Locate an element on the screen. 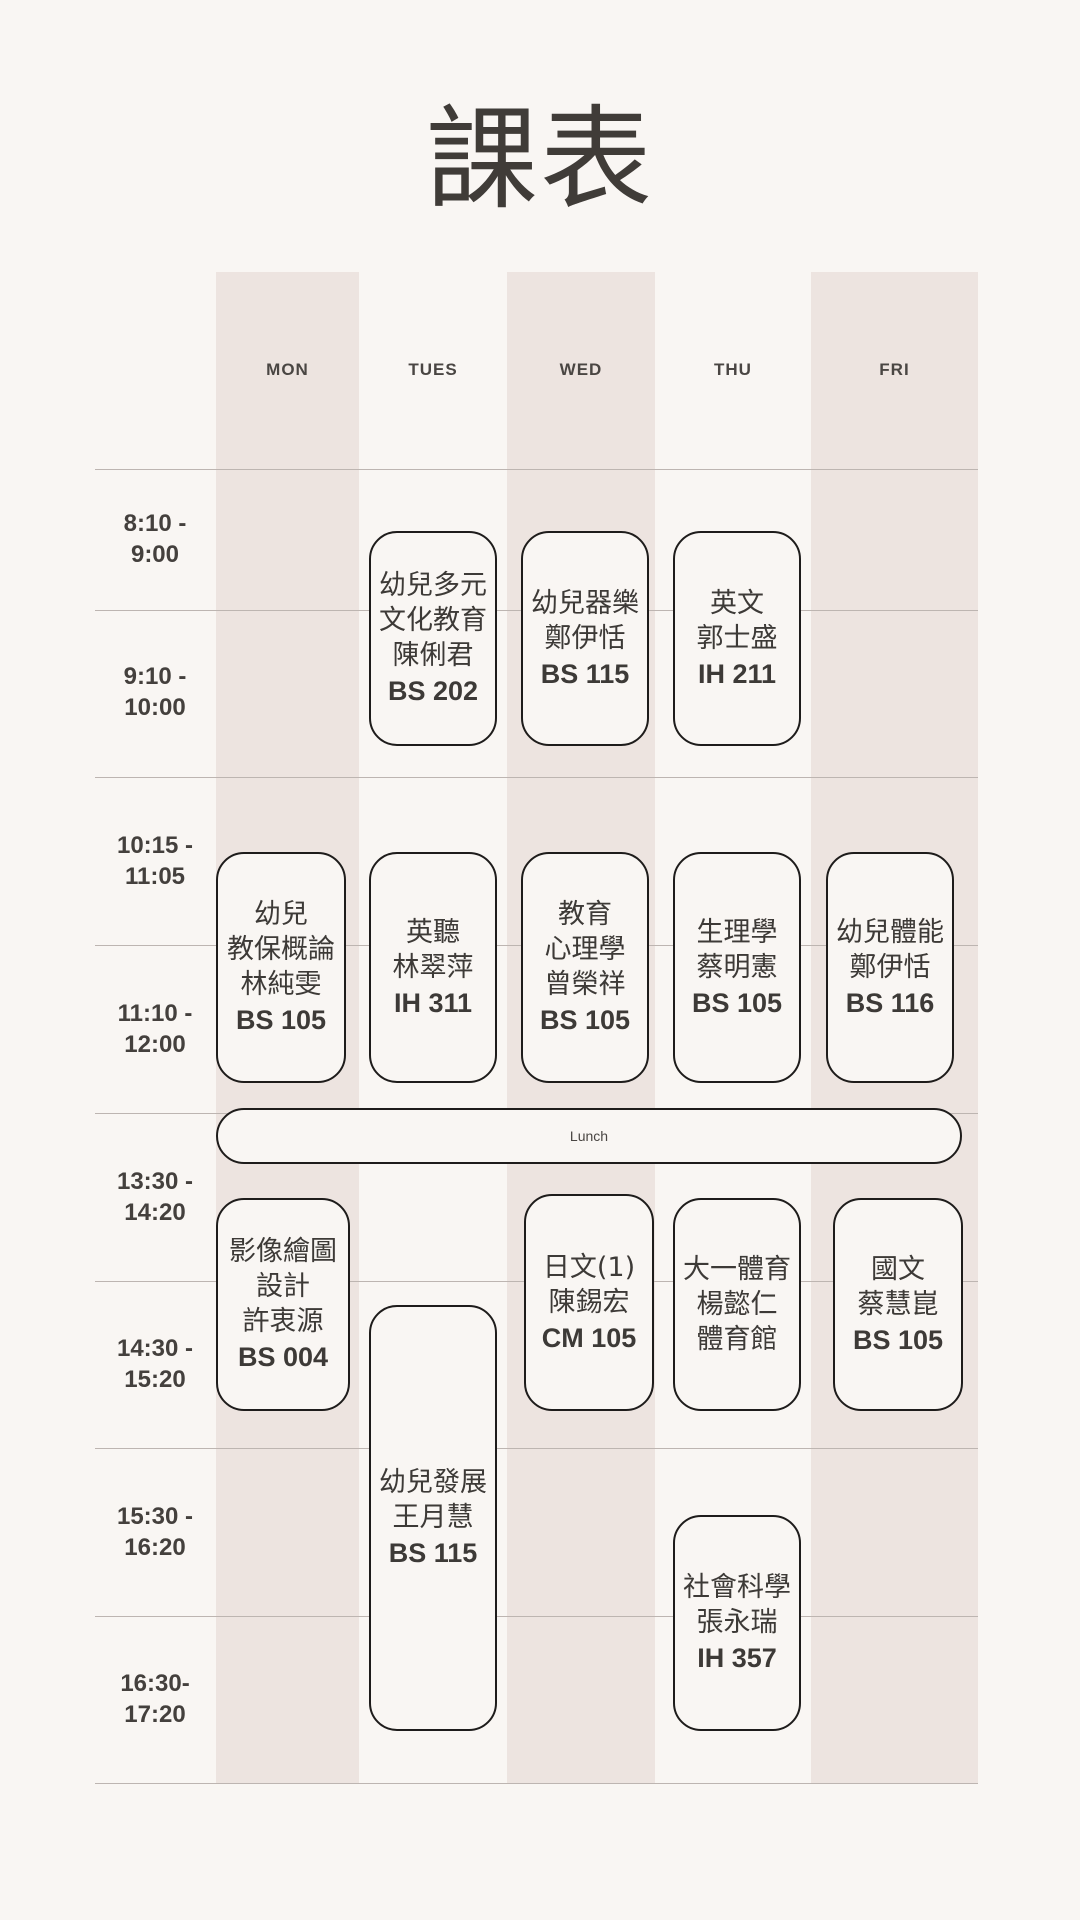 The image size is (1080, 1920). course-text-line: 曾榮祥 is located at coordinates (585, 984).